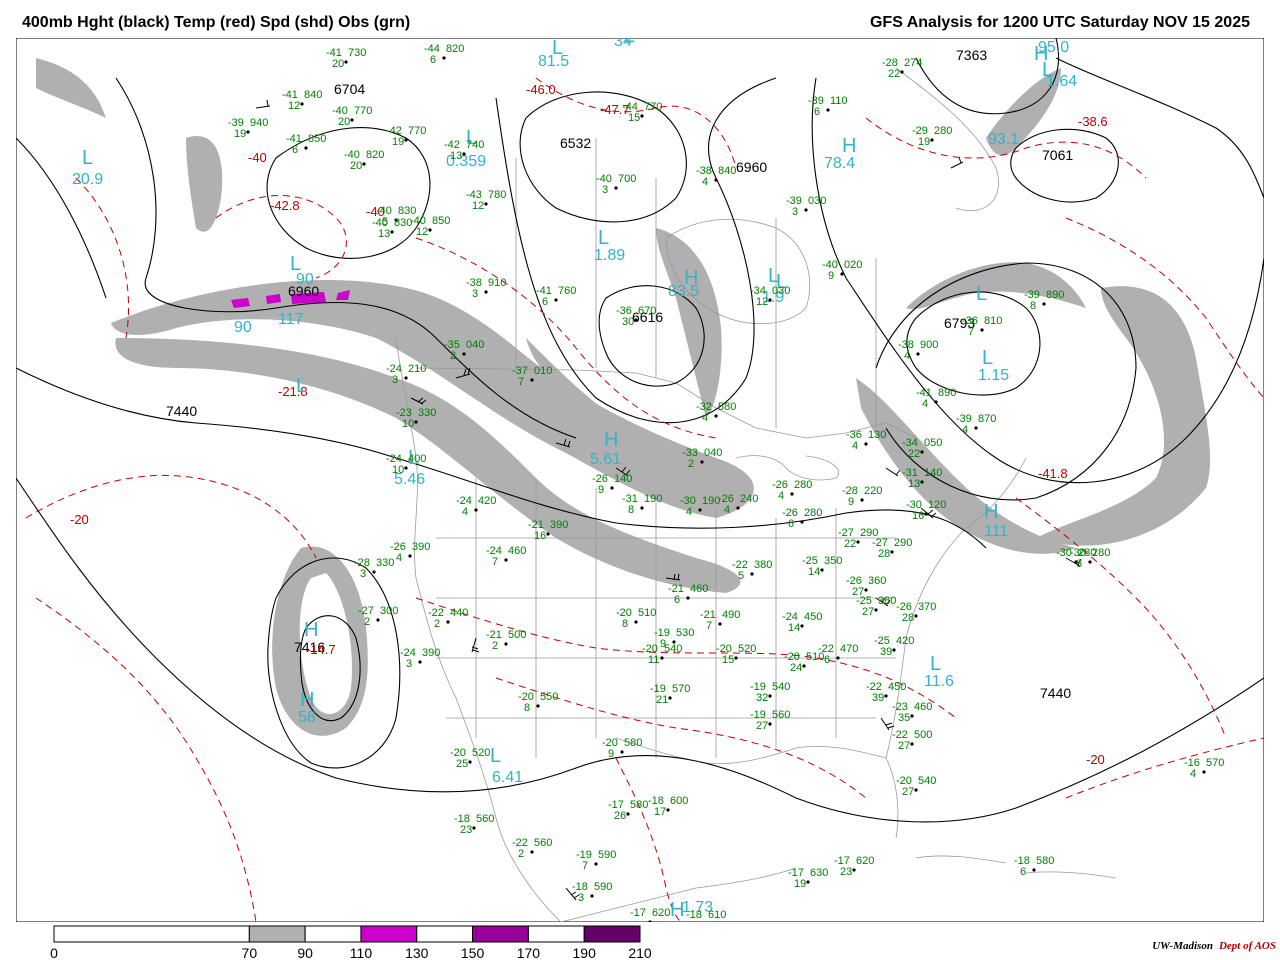 The height and width of the screenshot is (960, 1280). What do you see at coordinates (727, 171) in the screenshot?
I see `station-height: 840` at bounding box center [727, 171].